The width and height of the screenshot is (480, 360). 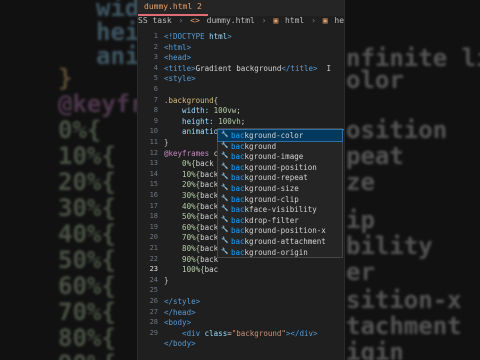 I want to click on code-line: @keyframes c, so click(x=191, y=153).